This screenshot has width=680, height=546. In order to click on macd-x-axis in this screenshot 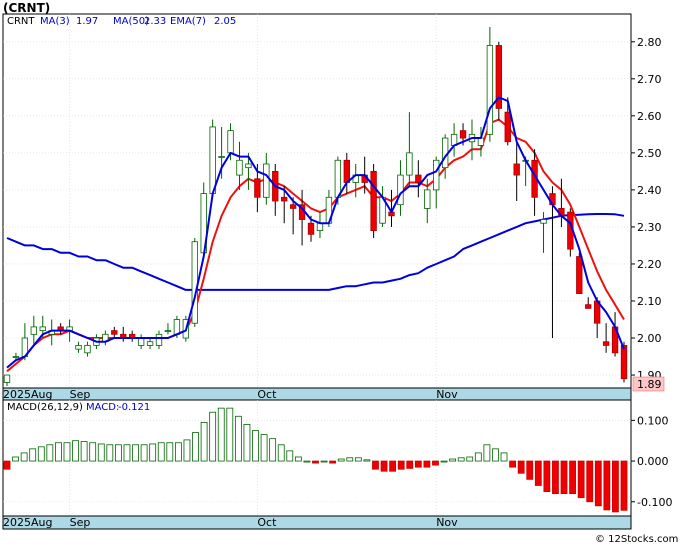, I will do `click(317, 522)`.